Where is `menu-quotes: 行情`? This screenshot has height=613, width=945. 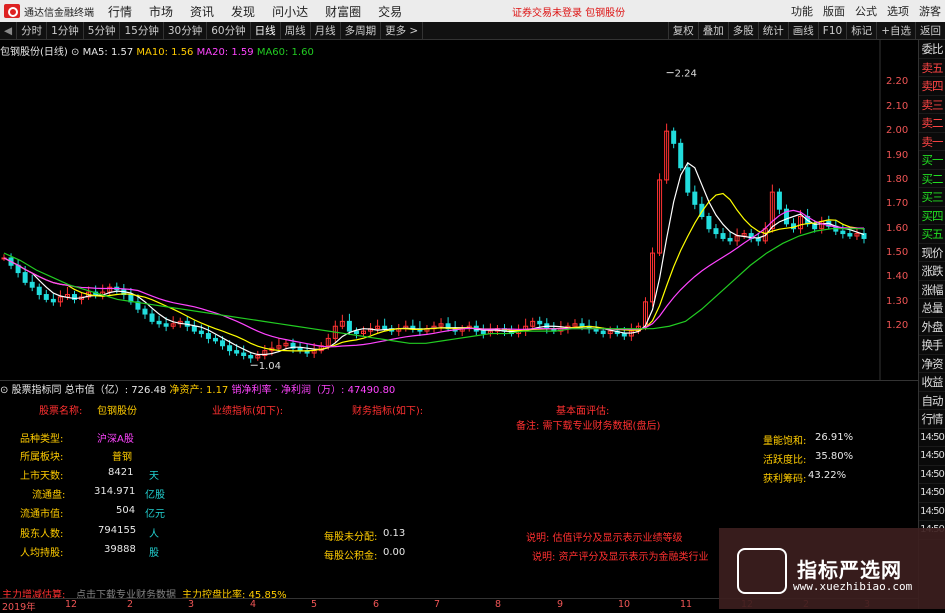
menu-quotes: 行情 is located at coordinates (120, 11).